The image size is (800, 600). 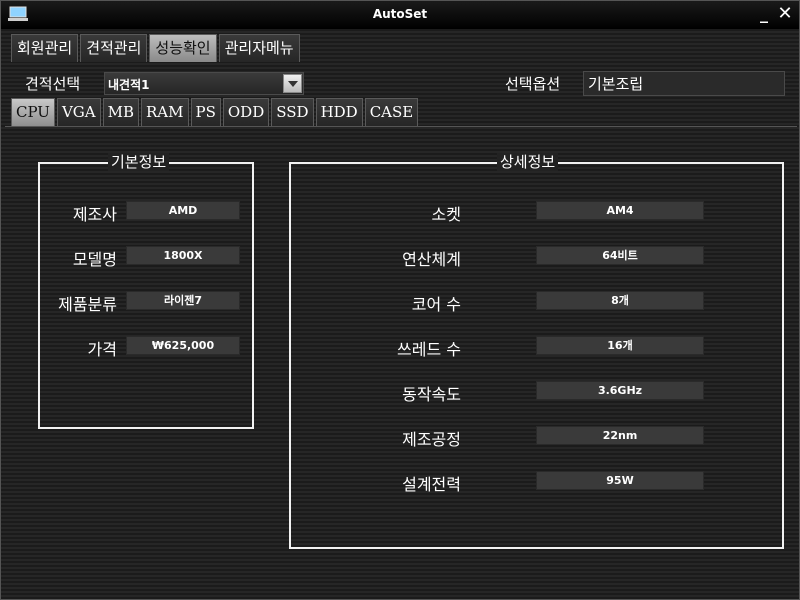 What do you see at coordinates (53, 84) in the screenshot?
I see `estimate-select-label: 견적선택` at bounding box center [53, 84].